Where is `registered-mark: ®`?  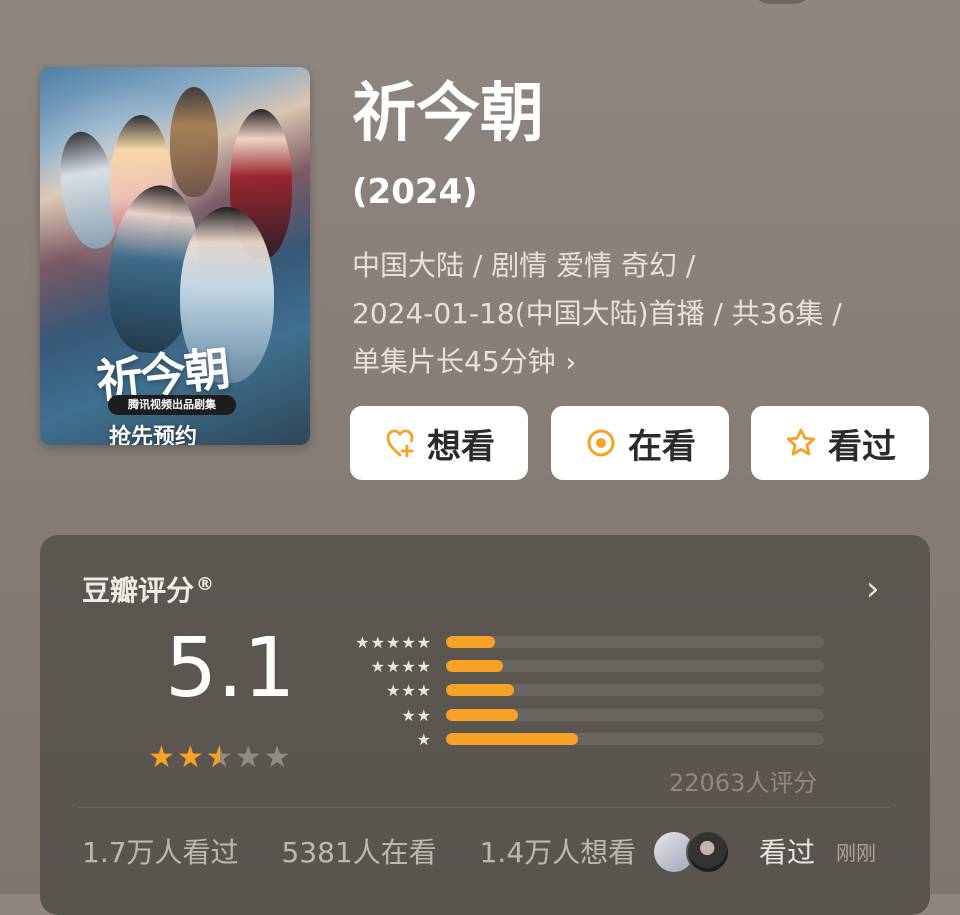
registered-mark: ® is located at coordinates (205, 584).